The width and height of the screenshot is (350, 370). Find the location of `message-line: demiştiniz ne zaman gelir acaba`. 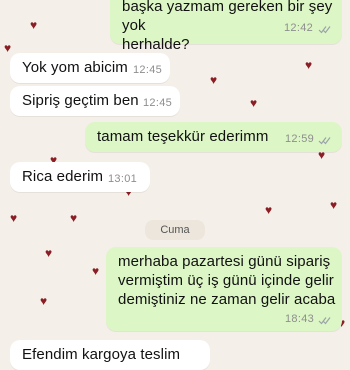

message-line: demiştiniz ne zaman gelir acaba is located at coordinates (227, 299).